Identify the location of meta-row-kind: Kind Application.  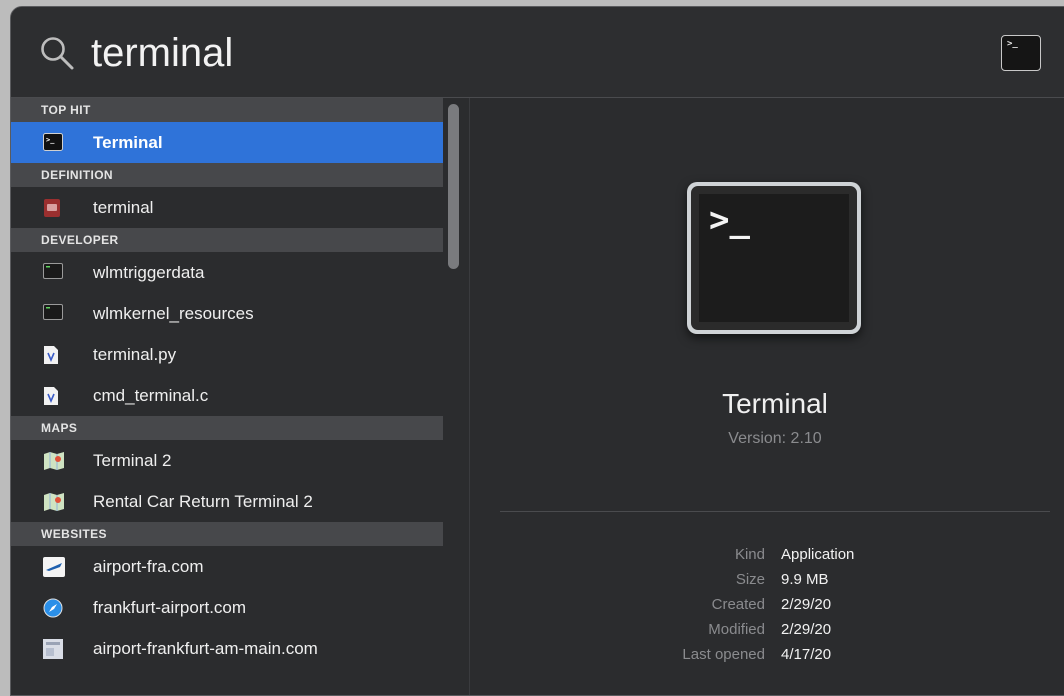
(767, 554).